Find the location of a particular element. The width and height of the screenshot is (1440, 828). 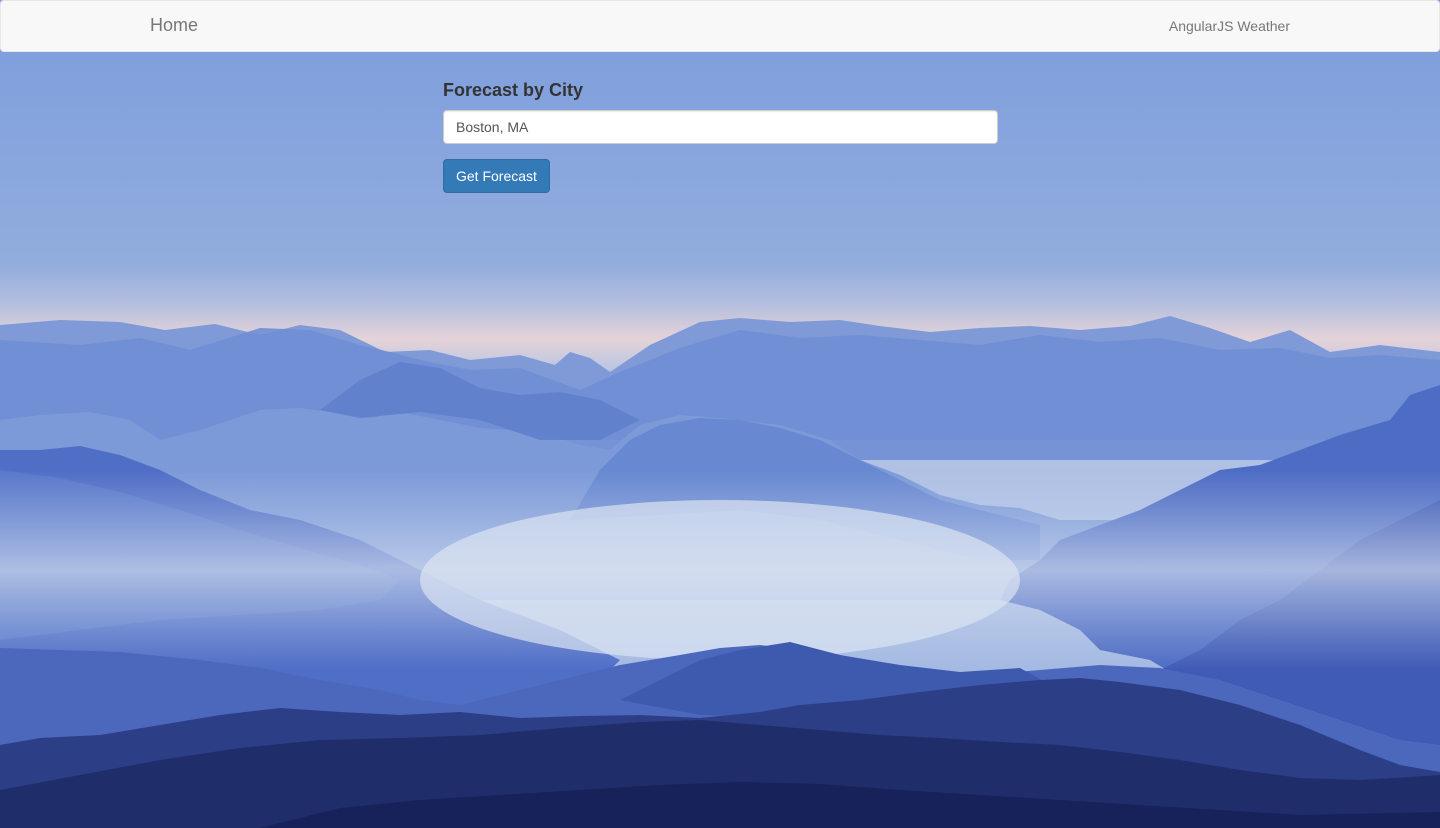

get-forecast-button: Get Forecast is located at coordinates (496, 176).